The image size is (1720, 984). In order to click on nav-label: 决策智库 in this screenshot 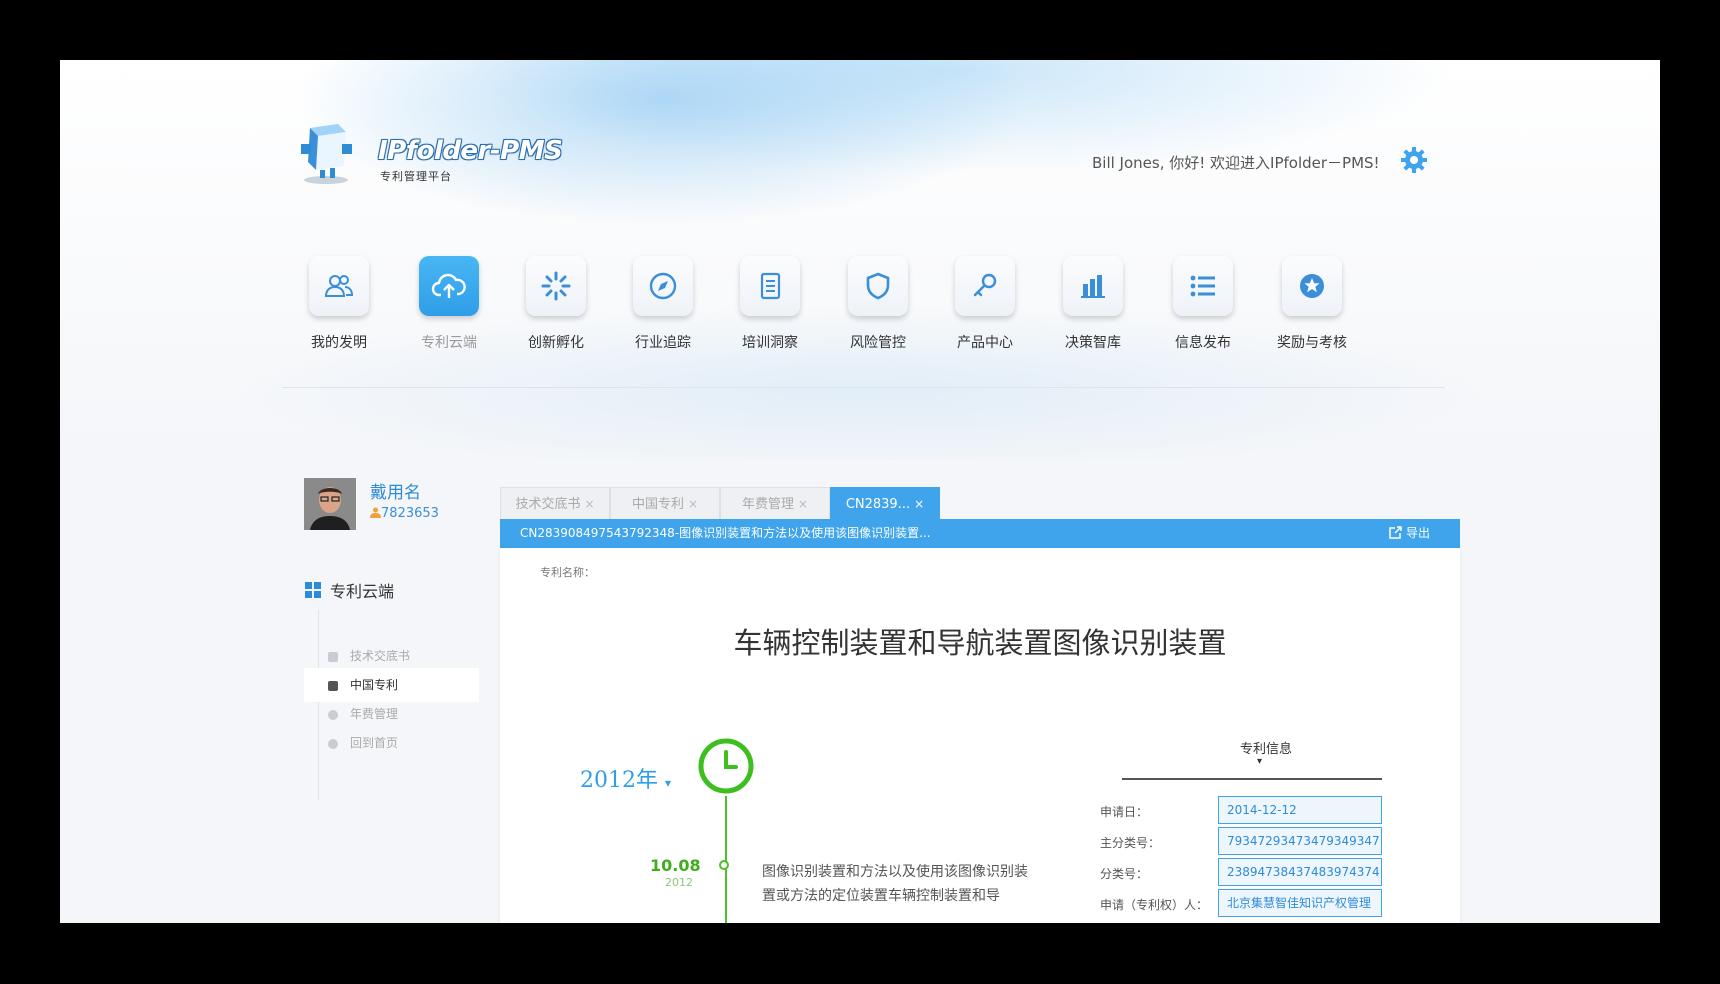, I will do `click(1093, 343)`.